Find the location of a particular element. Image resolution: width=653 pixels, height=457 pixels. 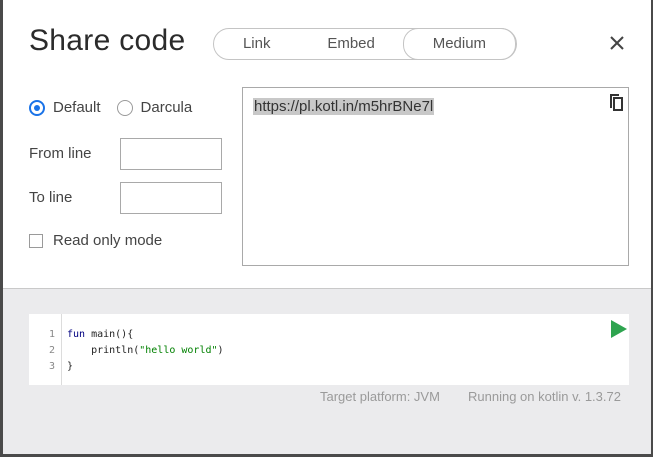

read-only-option: Read only mode is located at coordinates (95, 240).